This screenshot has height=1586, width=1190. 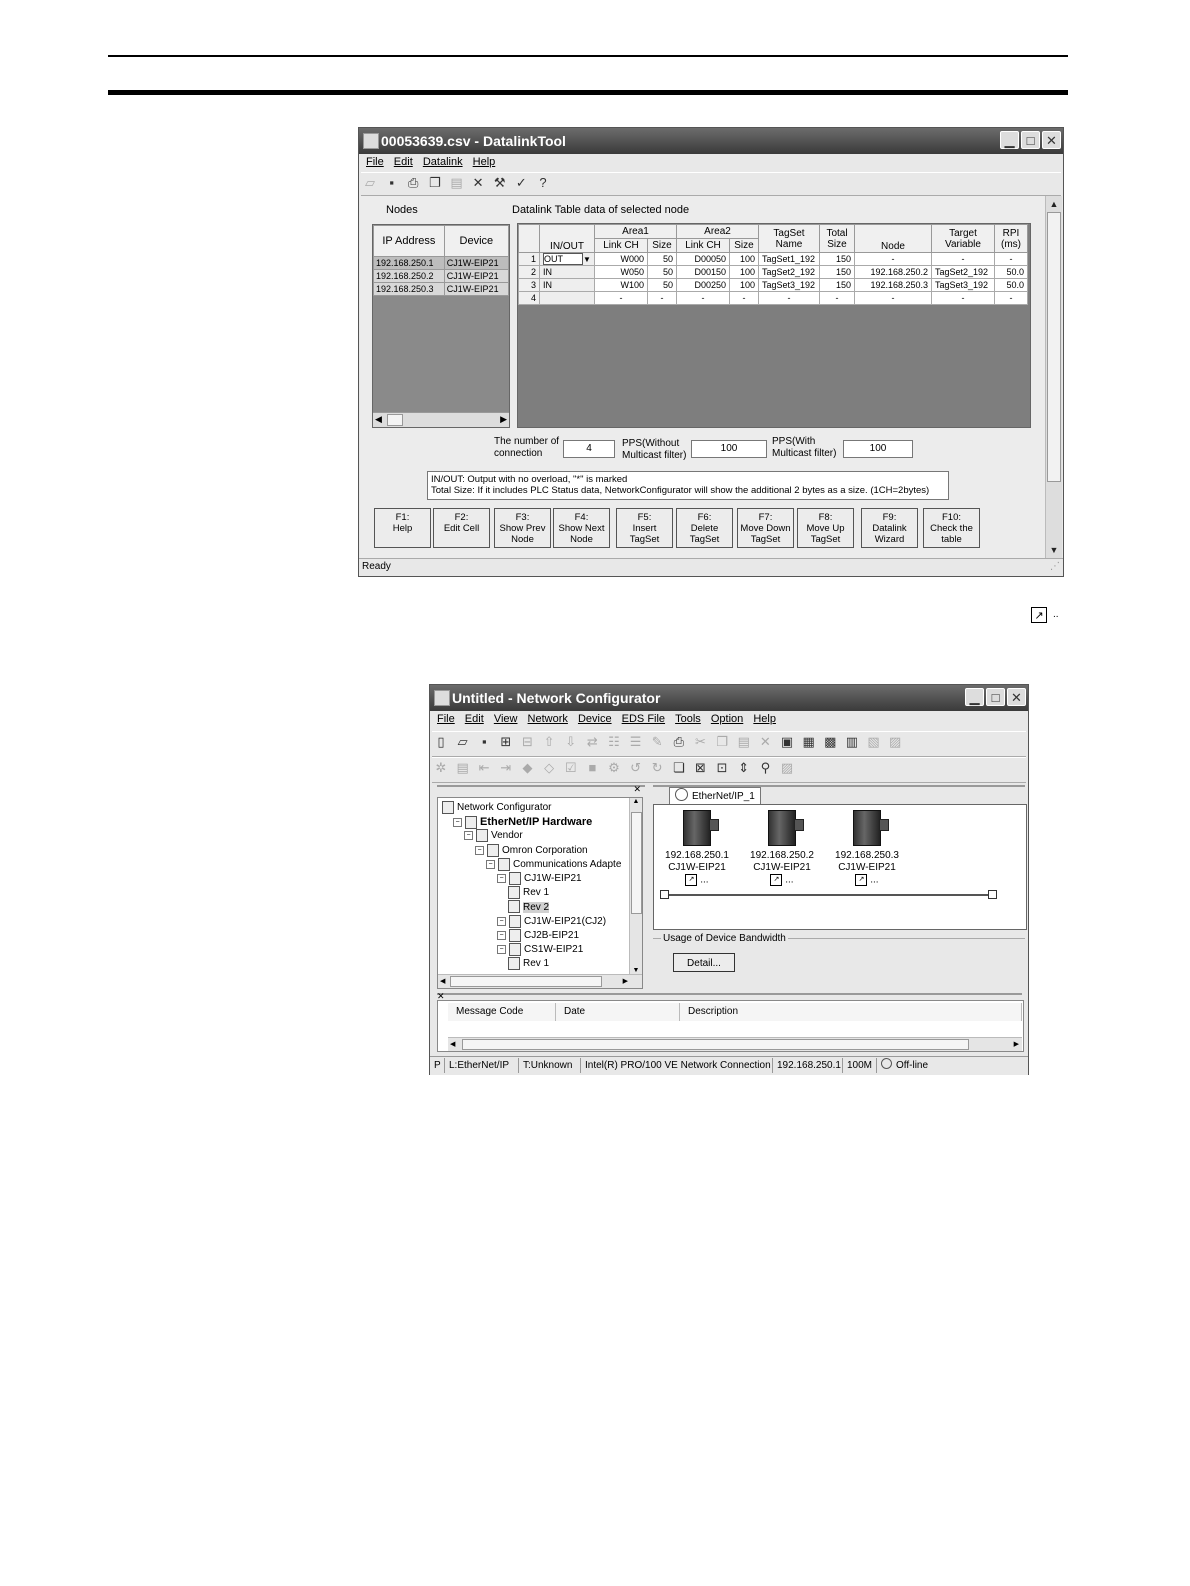 I want to click on description-header: Description, so click(x=851, y=1012).